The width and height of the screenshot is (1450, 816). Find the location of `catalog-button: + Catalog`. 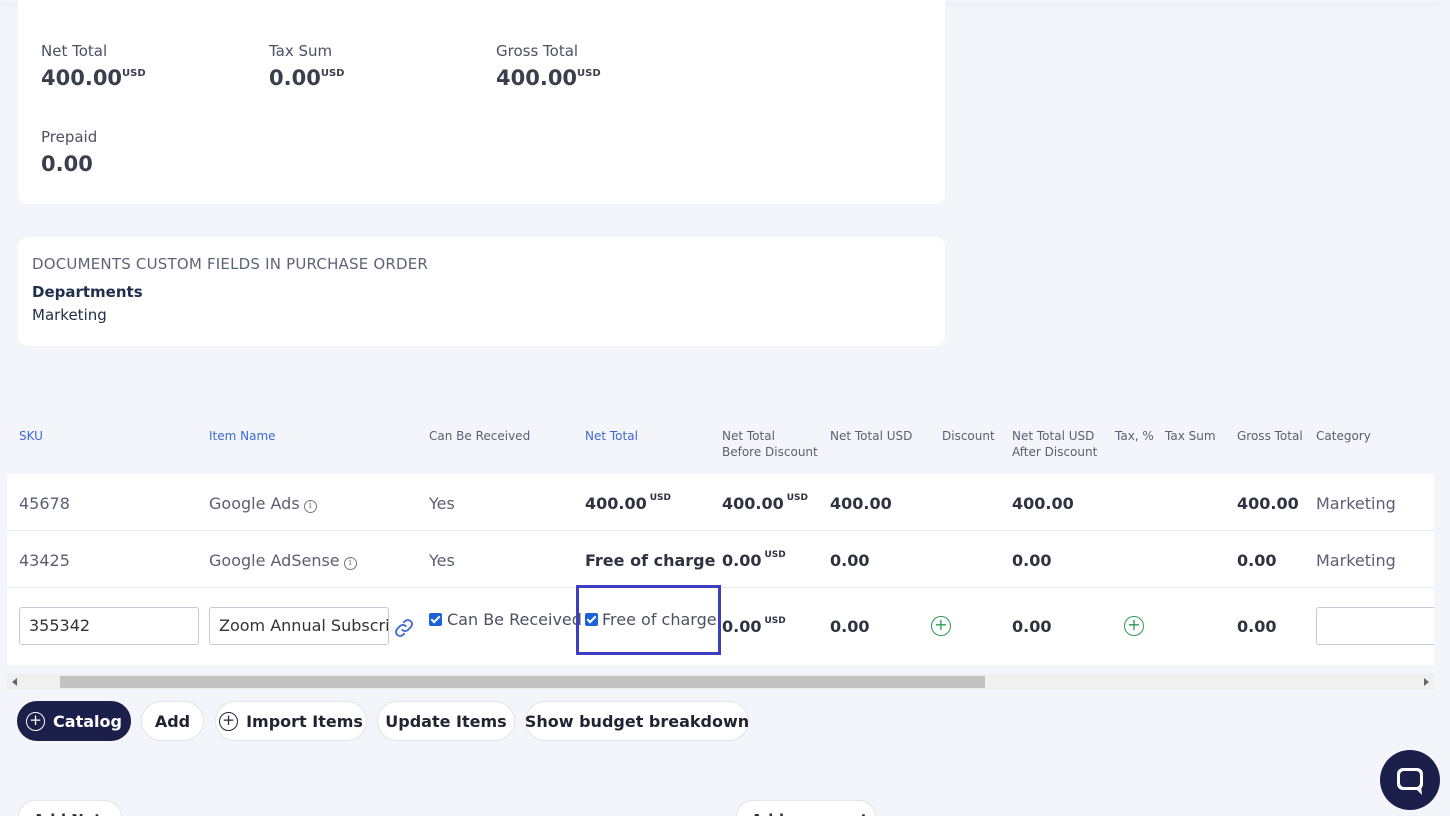

catalog-button: + Catalog is located at coordinates (74, 721).